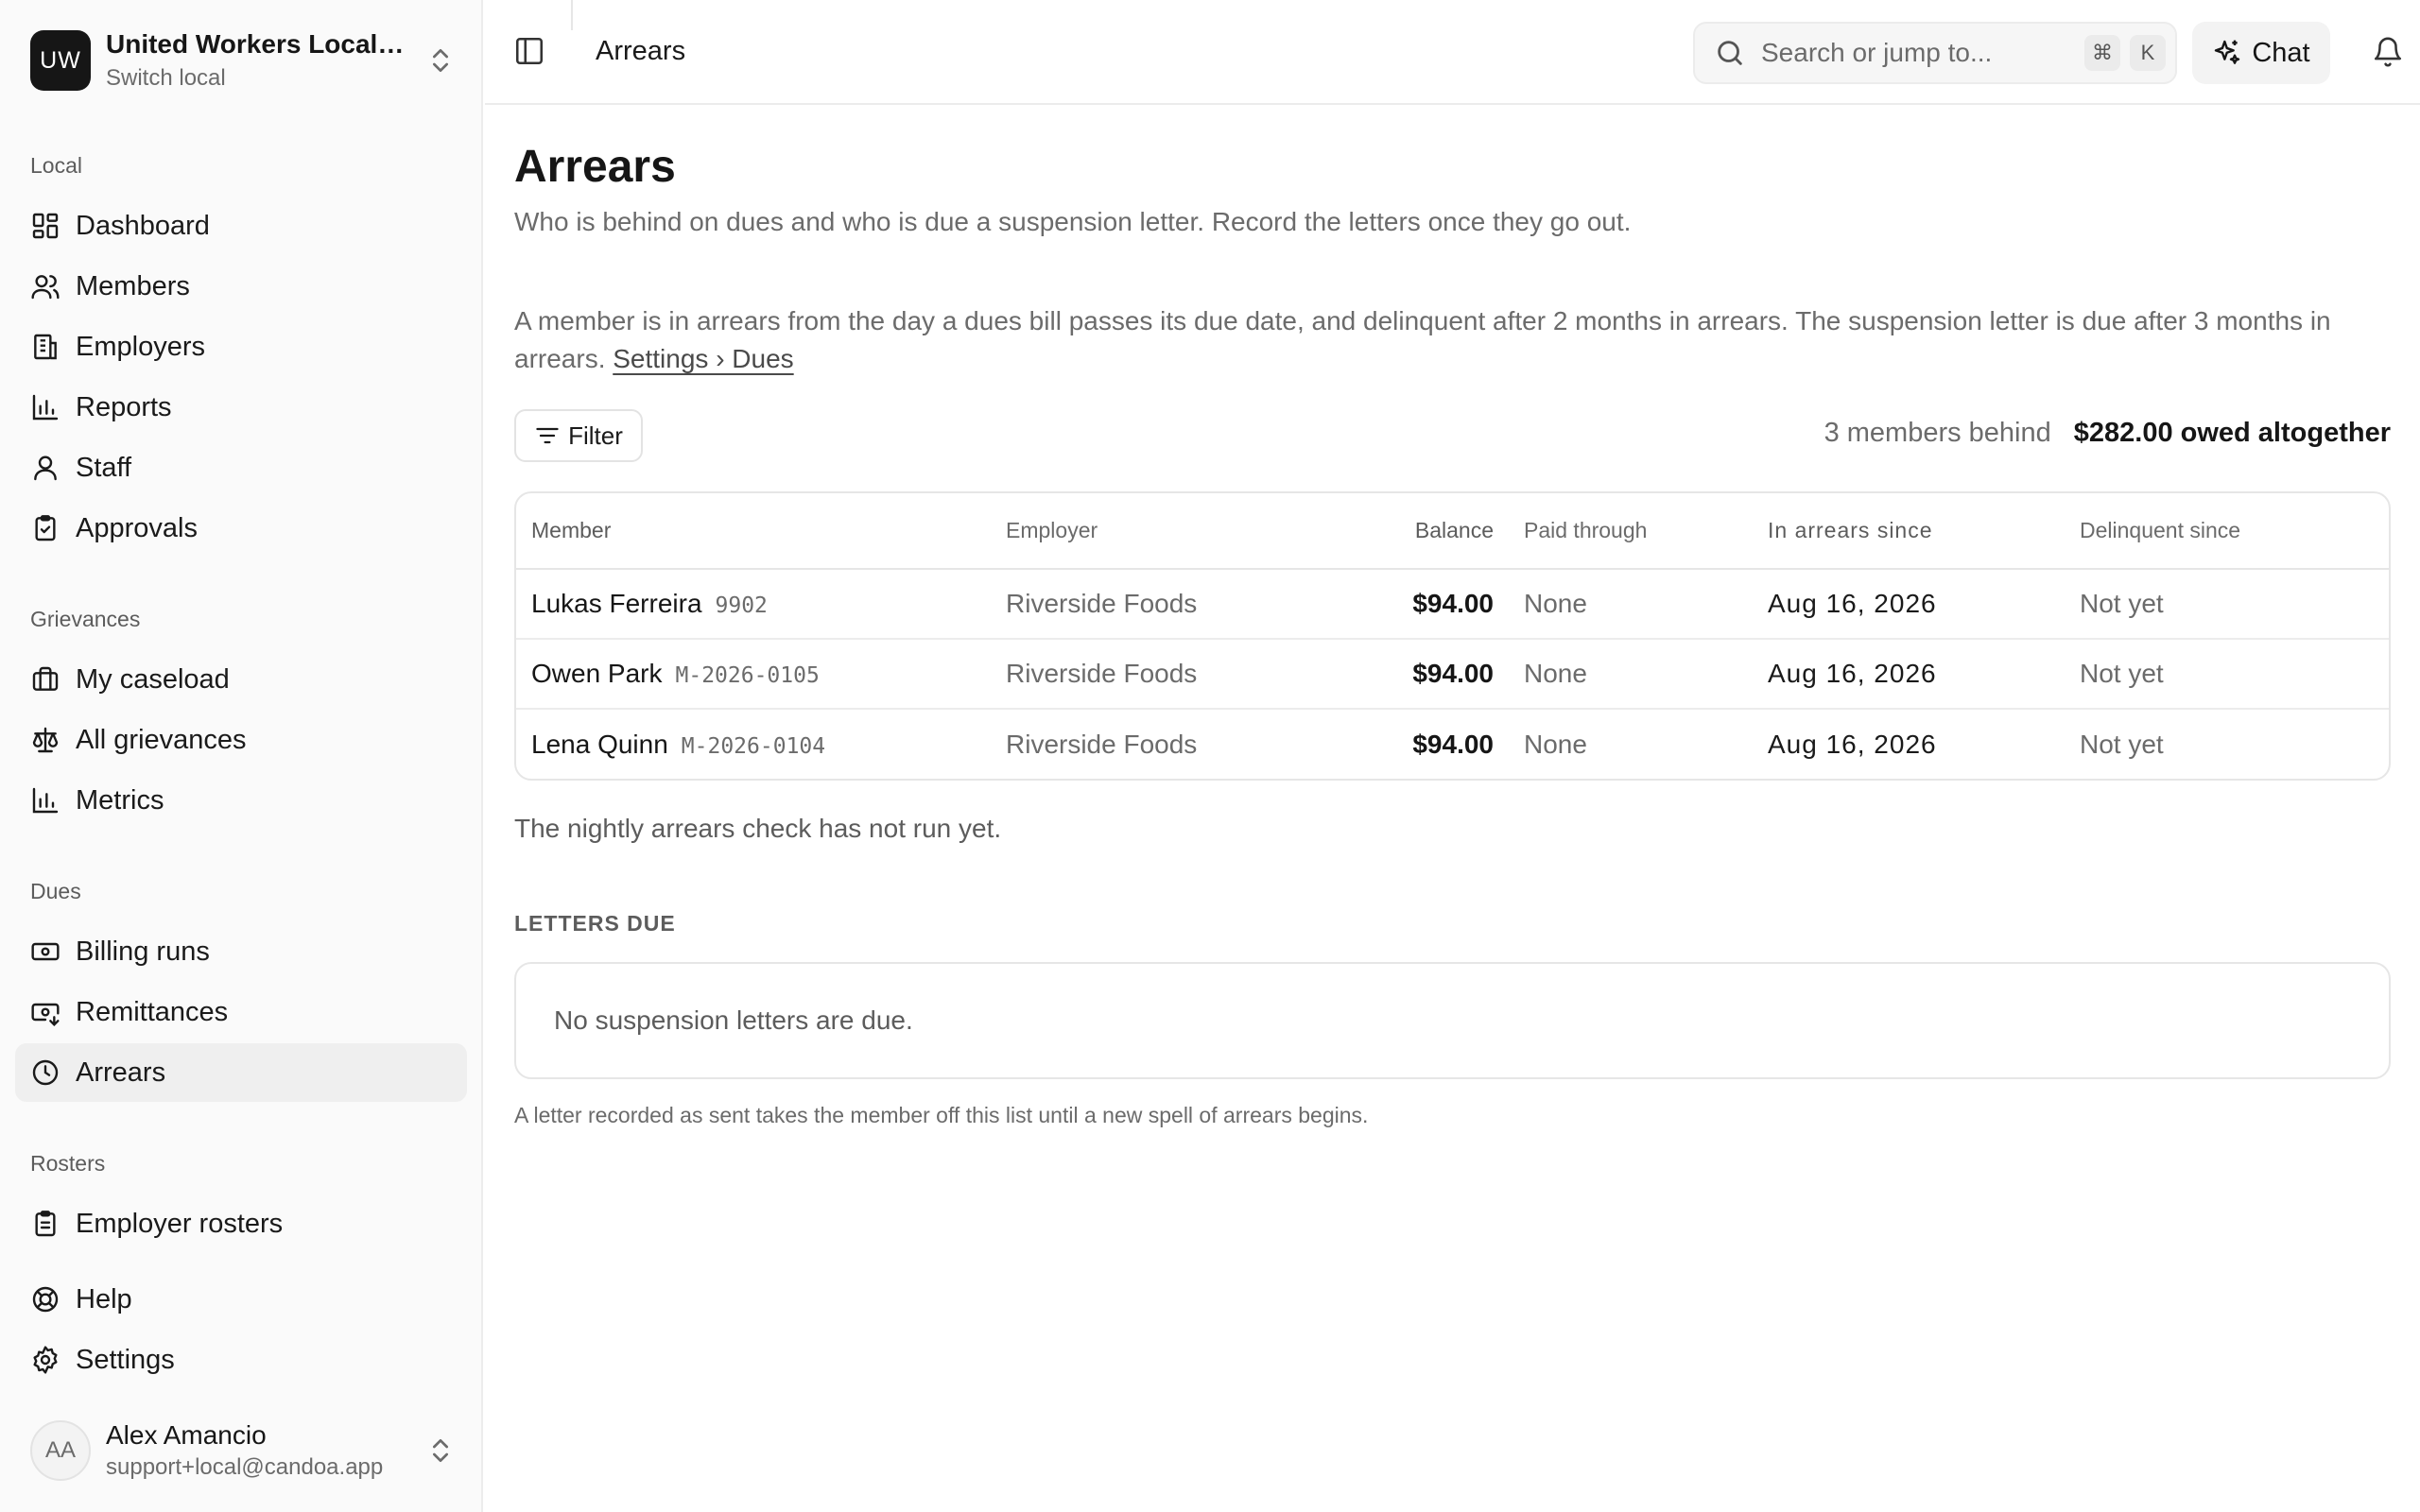  Describe the element at coordinates (45, 468) in the screenshot. I see `user-icon` at that location.